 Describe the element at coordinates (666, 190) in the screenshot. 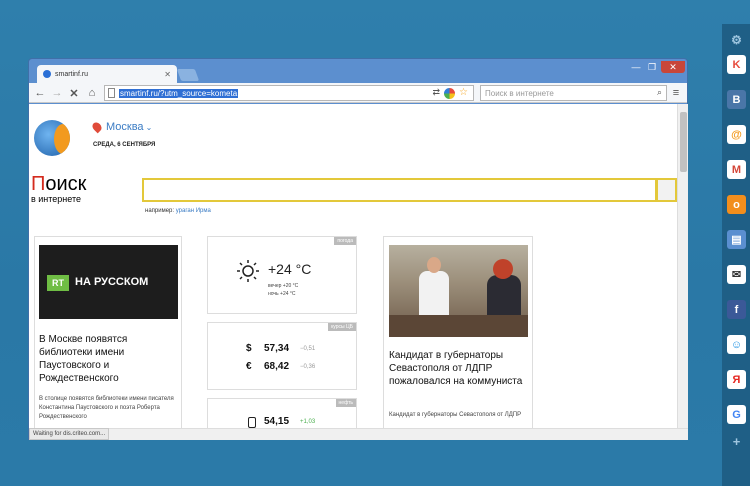

I see `main-search-button` at that location.